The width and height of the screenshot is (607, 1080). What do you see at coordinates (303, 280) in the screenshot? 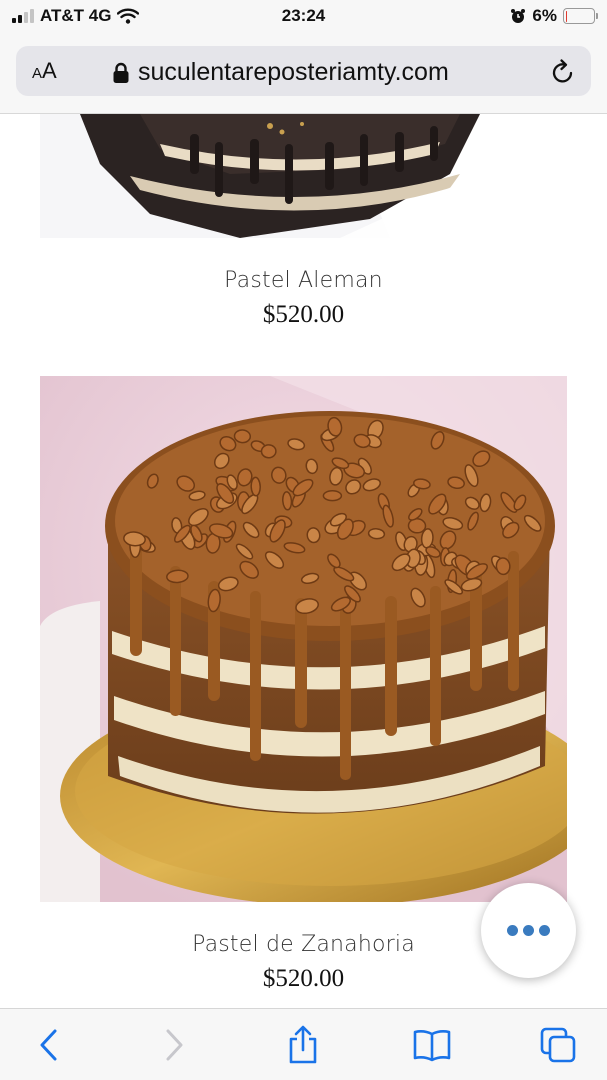
I see `product-name: Pastel Aleman` at bounding box center [303, 280].